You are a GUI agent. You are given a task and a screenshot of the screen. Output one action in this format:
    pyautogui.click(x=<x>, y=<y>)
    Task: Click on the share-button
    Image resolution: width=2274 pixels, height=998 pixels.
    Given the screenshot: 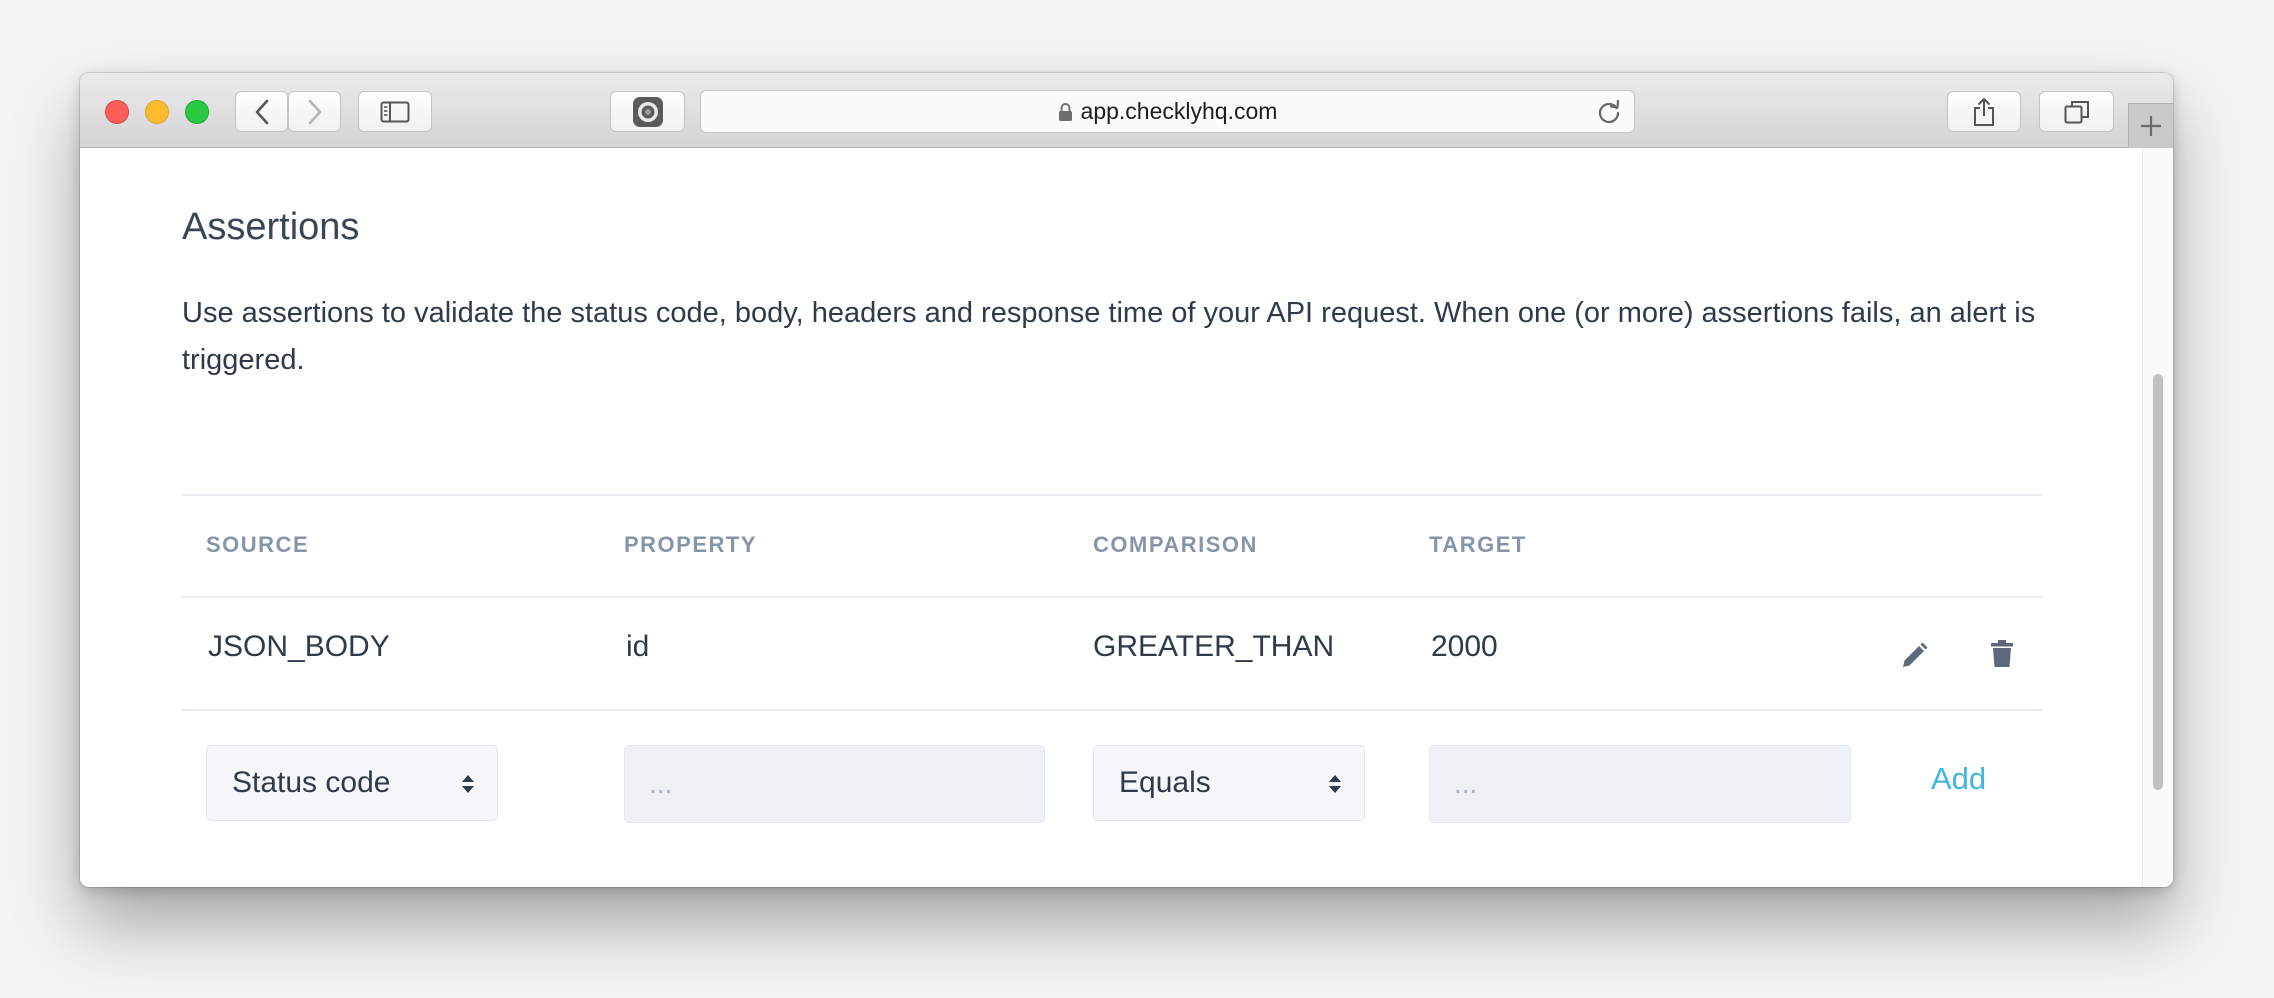 What is the action you would take?
    pyautogui.click(x=1984, y=111)
    